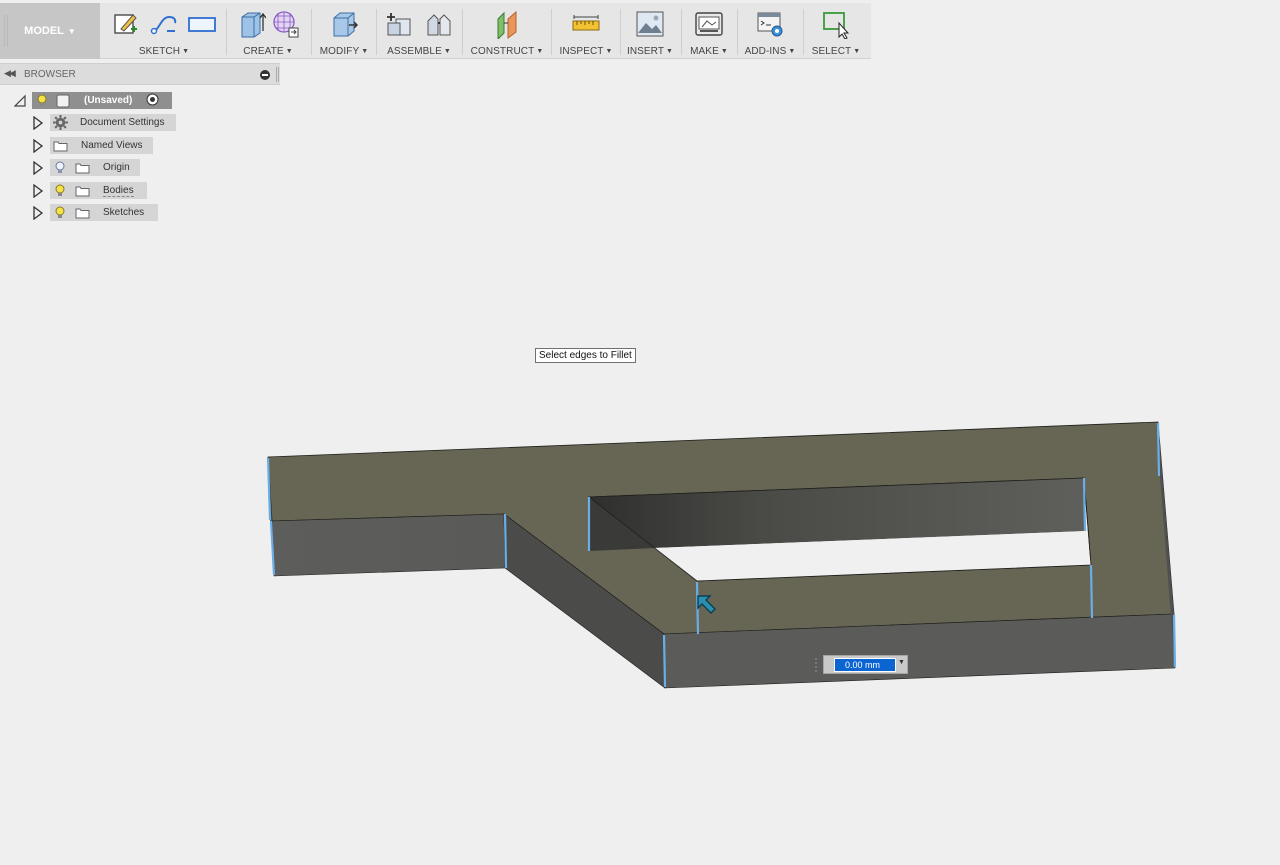  I want to click on browser-item-named-views: Named Views, so click(140, 146).